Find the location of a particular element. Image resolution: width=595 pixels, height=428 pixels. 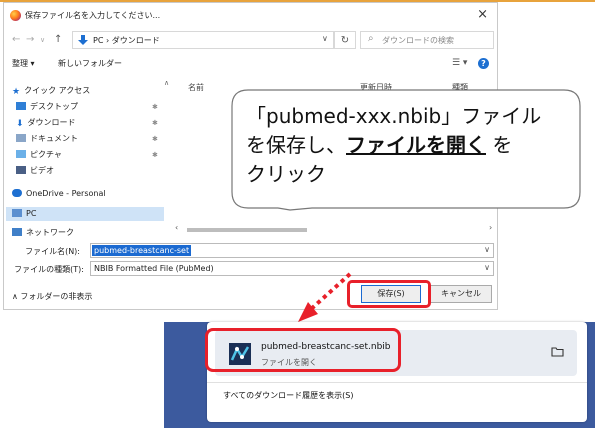

back-arrow-icon: ← is located at coordinates (16, 39).